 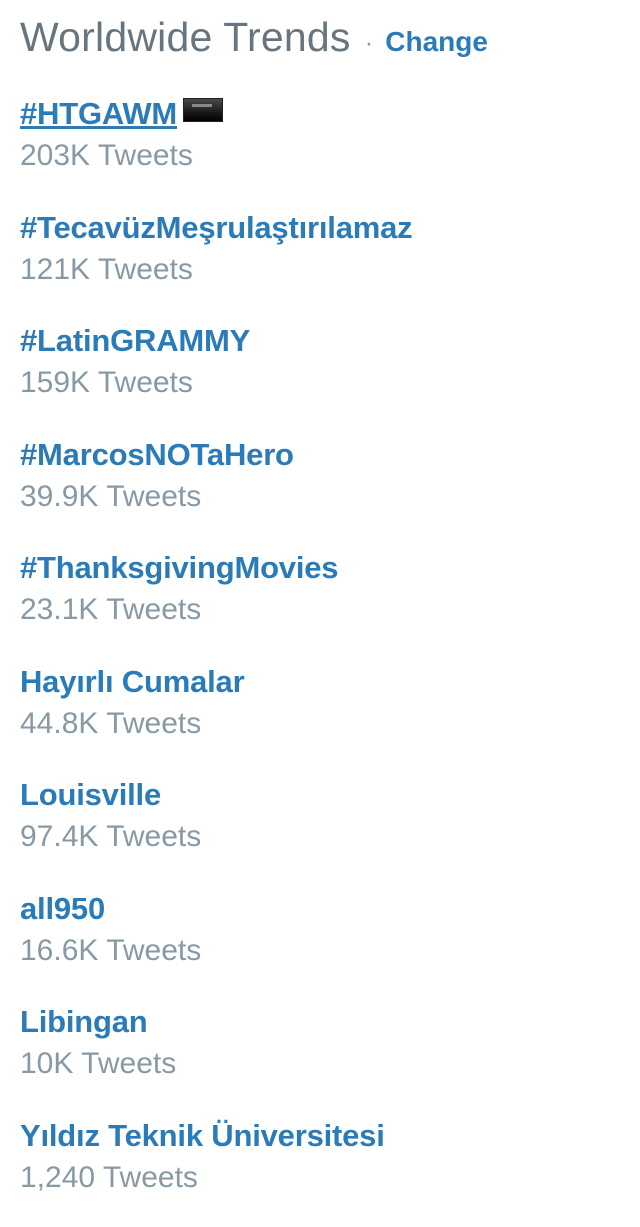 I want to click on tweet-count: 203K Tweets, so click(x=320, y=156).